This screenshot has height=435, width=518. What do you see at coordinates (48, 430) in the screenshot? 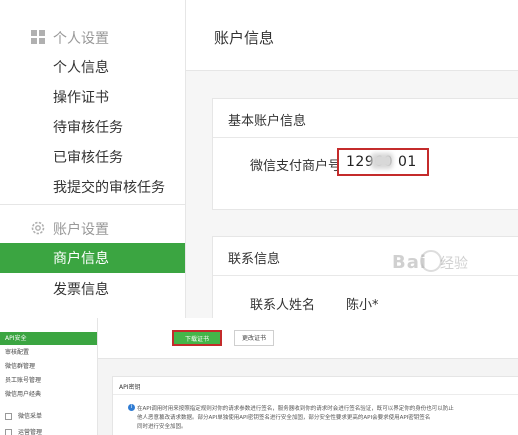
I see `sidebar-item-operations: 运营管理` at bounding box center [48, 430].